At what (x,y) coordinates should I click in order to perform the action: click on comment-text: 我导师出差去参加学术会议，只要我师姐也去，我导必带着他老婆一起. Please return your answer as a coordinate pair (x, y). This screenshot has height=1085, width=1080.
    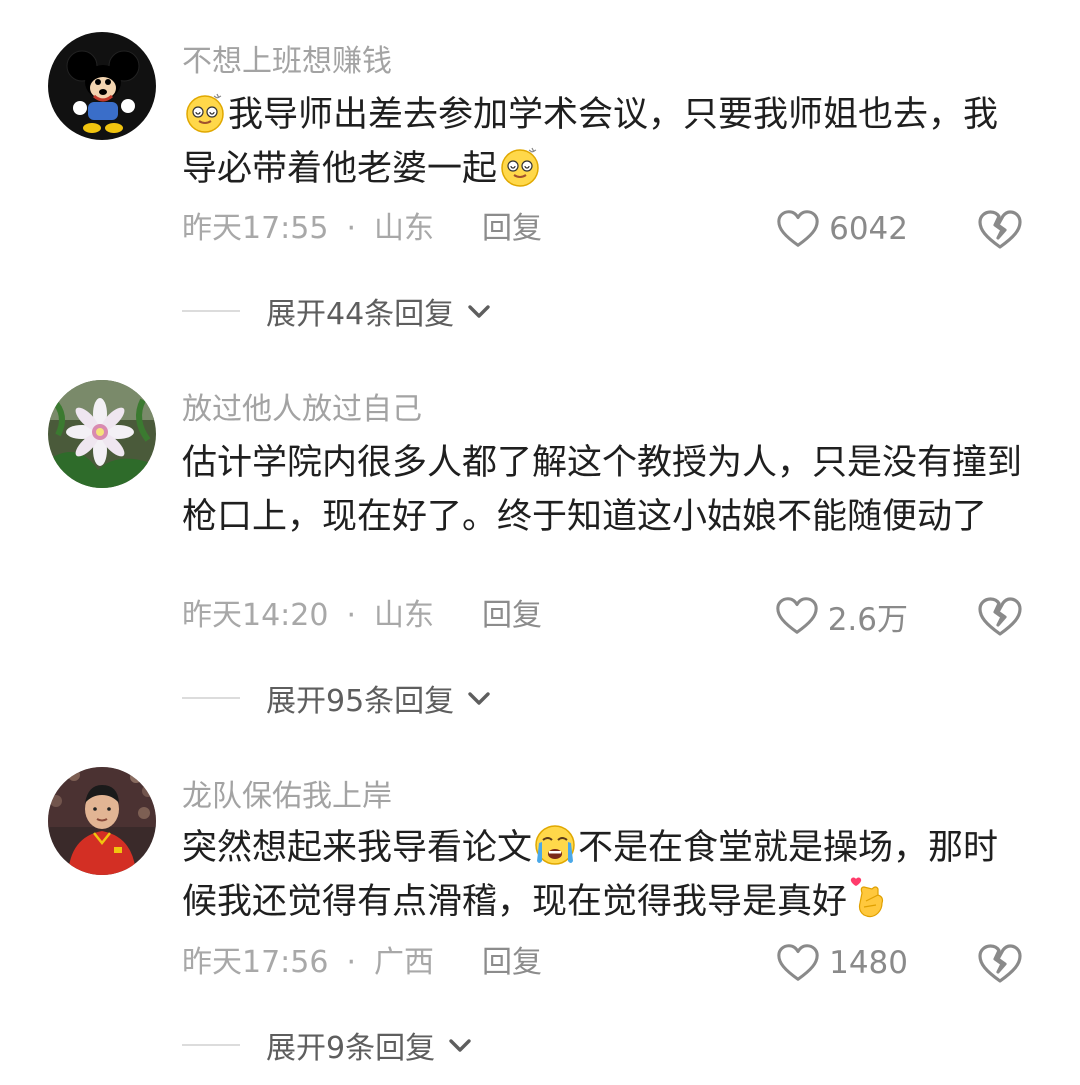
    Looking at the image, I should click on (607, 142).